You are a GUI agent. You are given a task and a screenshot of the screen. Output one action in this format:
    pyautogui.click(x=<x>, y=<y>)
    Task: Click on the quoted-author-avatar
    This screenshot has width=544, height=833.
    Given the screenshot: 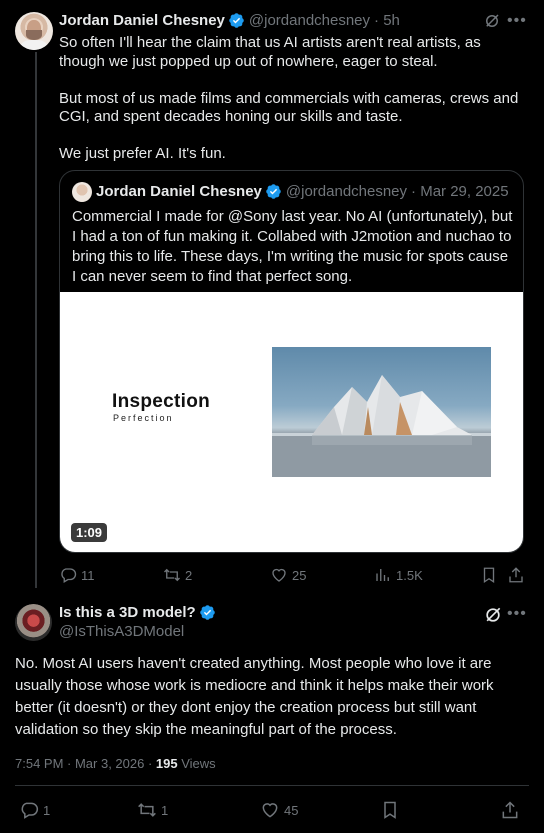 What is the action you would take?
    pyautogui.click(x=82, y=192)
    